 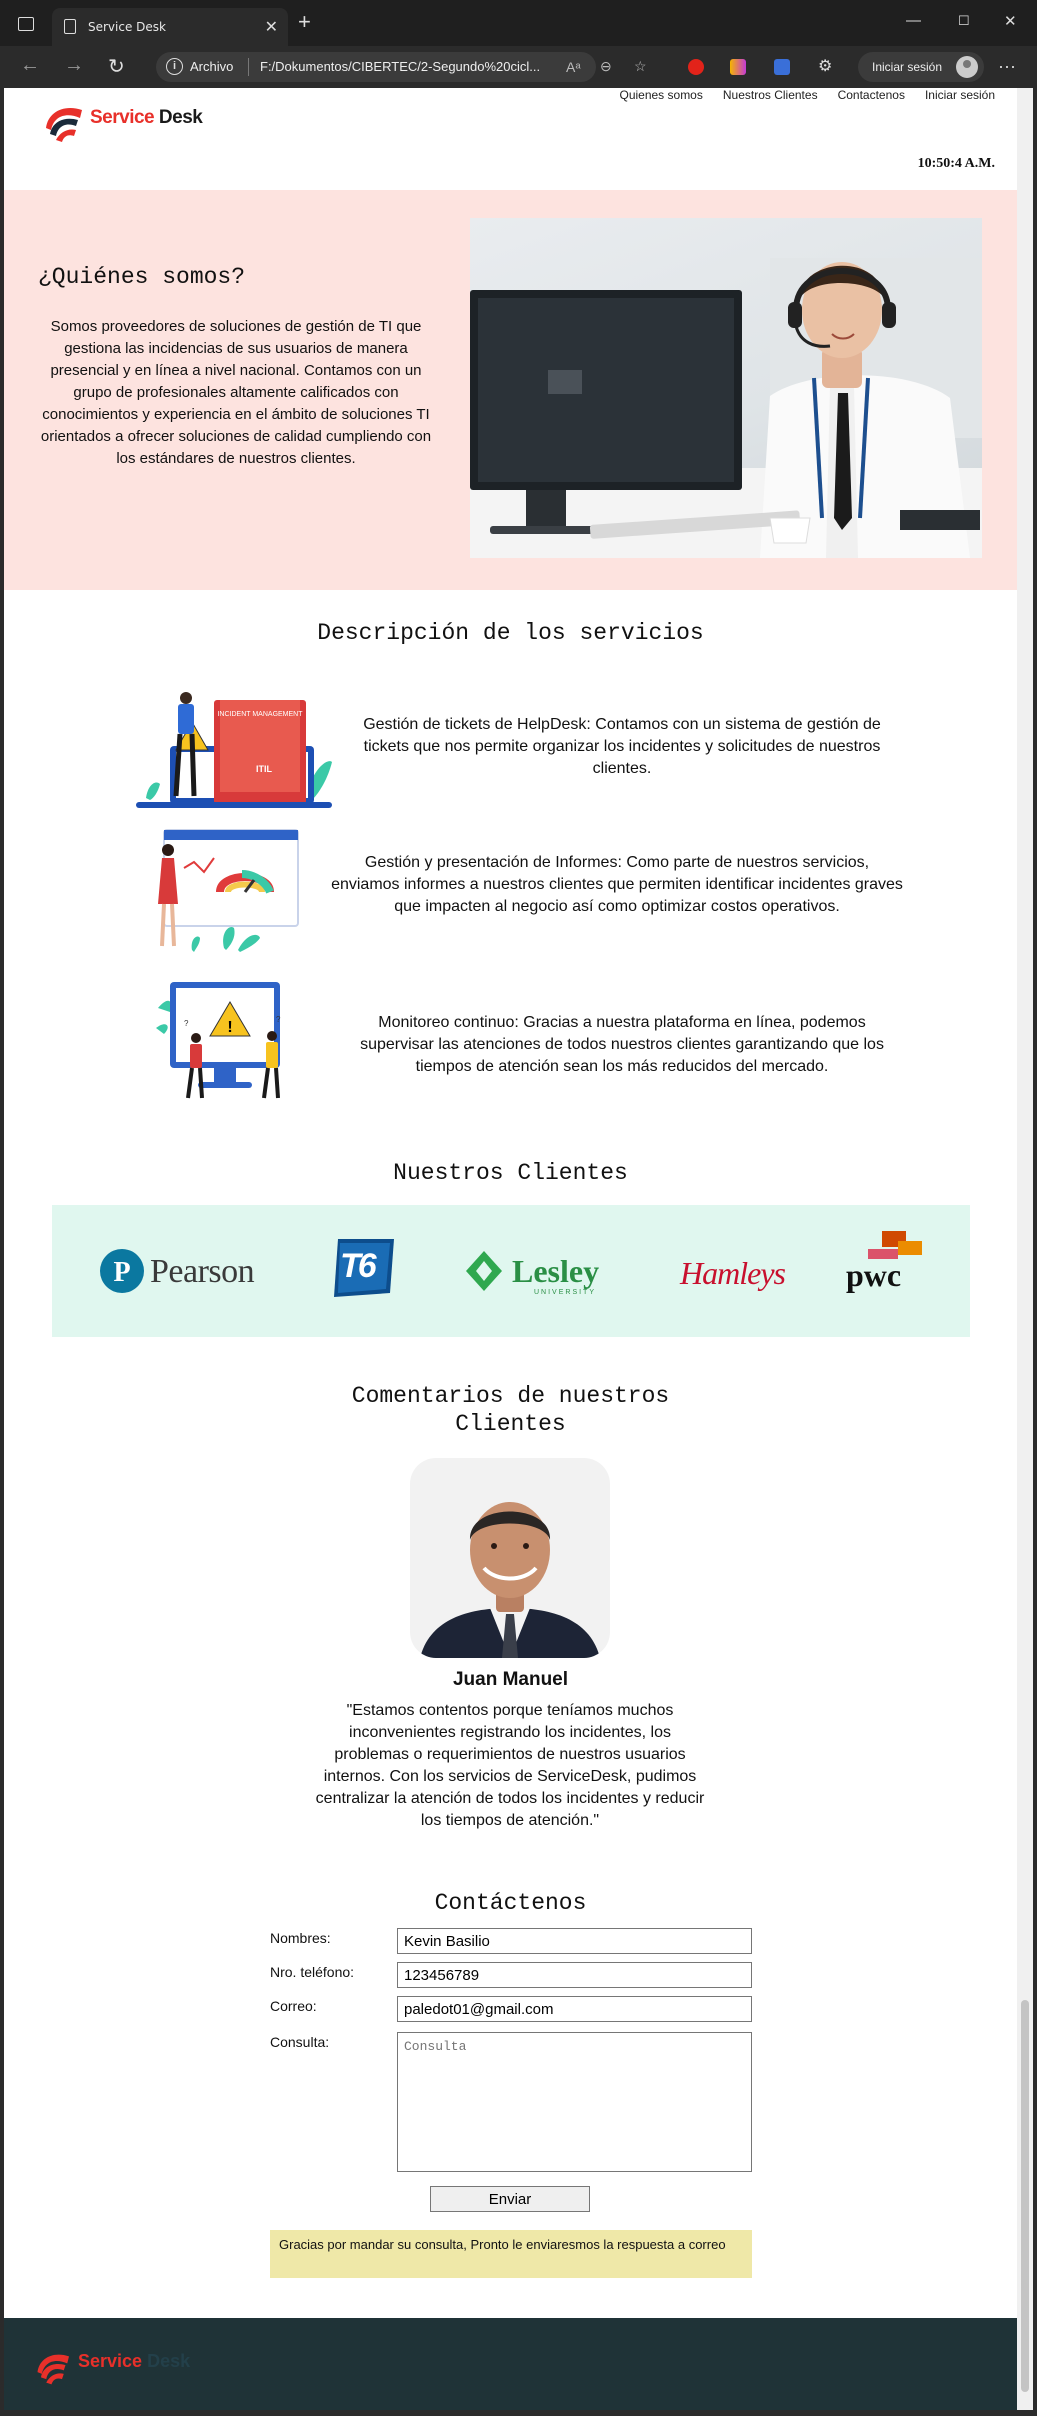 I want to click on logo-icon, so click(x=64, y=125).